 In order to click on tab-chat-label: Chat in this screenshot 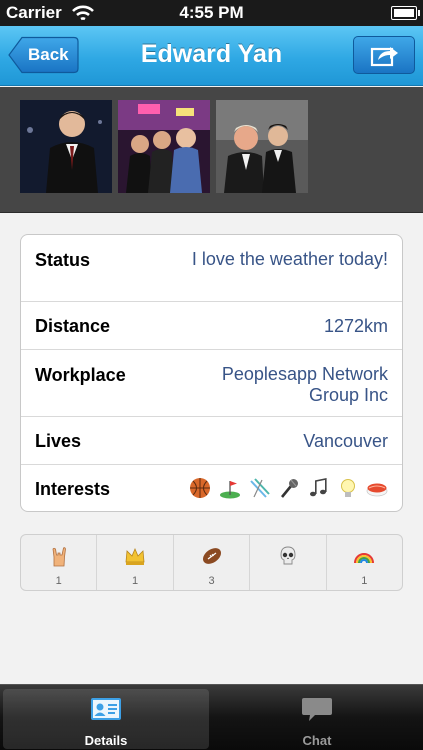, I will do `click(317, 740)`.